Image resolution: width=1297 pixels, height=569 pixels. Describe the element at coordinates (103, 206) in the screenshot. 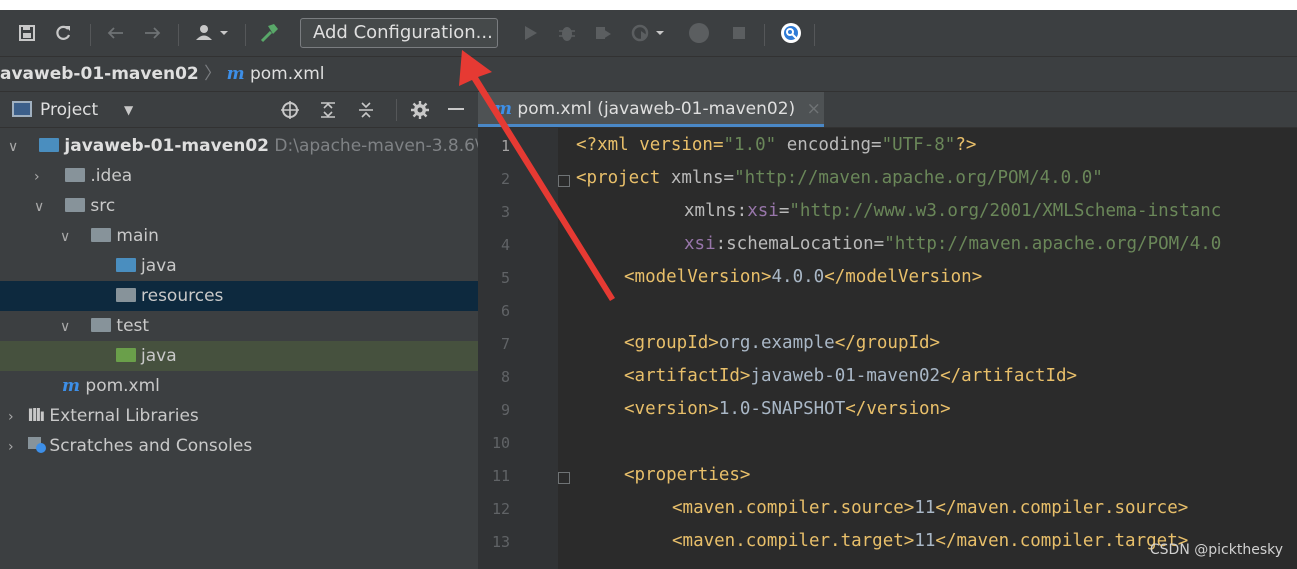

I see `tree-item-label: src` at that location.